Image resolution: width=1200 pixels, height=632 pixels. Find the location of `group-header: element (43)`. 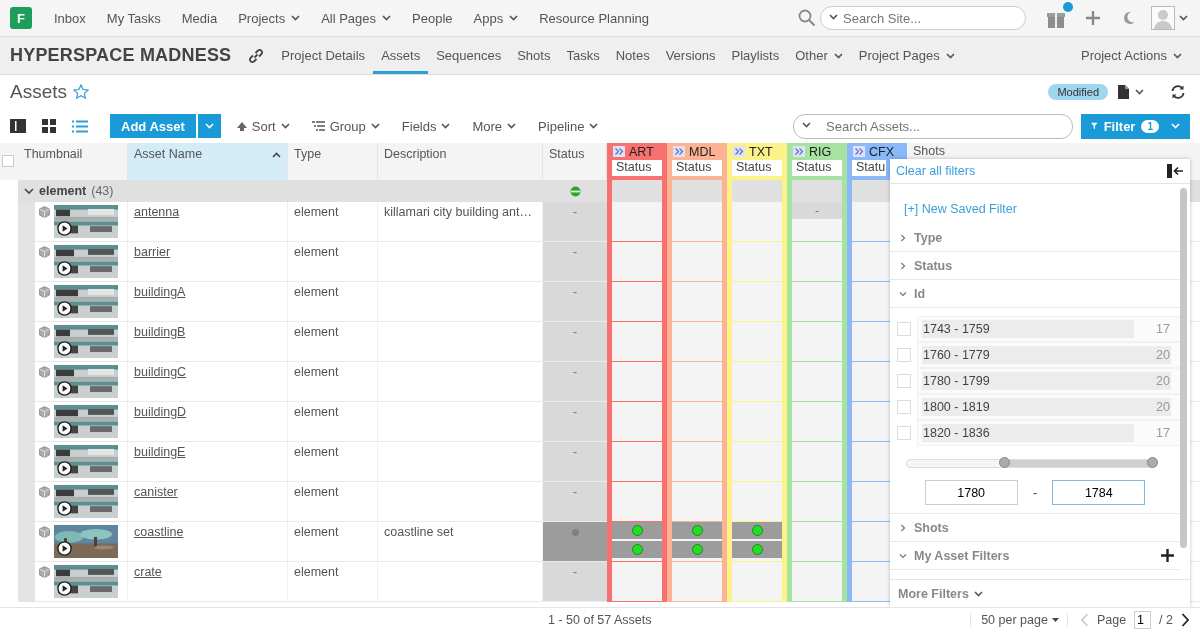

group-header: element (43) is located at coordinates (280, 191).